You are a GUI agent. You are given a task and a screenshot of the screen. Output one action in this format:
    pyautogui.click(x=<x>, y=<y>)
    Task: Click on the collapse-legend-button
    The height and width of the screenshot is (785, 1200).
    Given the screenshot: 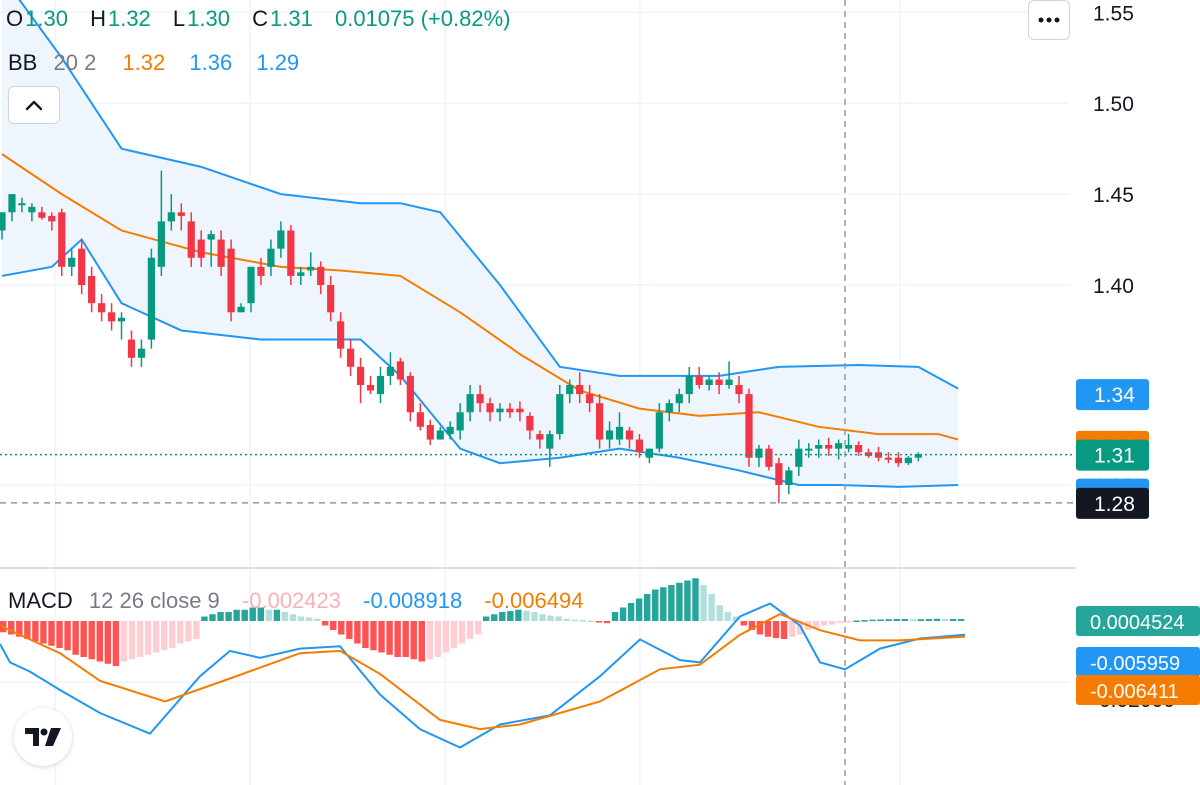 What is the action you would take?
    pyautogui.click(x=34, y=105)
    